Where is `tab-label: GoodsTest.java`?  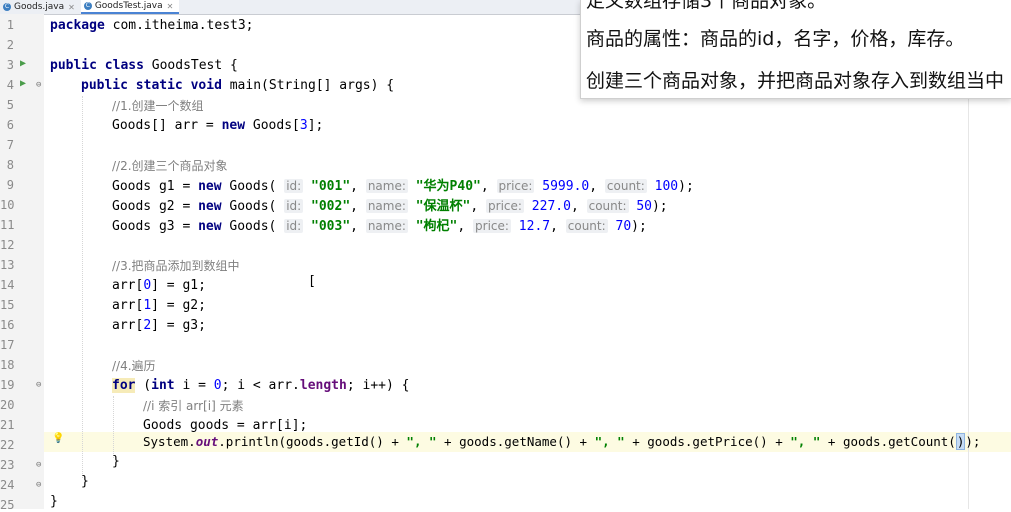 tab-label: GoodsTest.java is located at coordinates (128, 6).